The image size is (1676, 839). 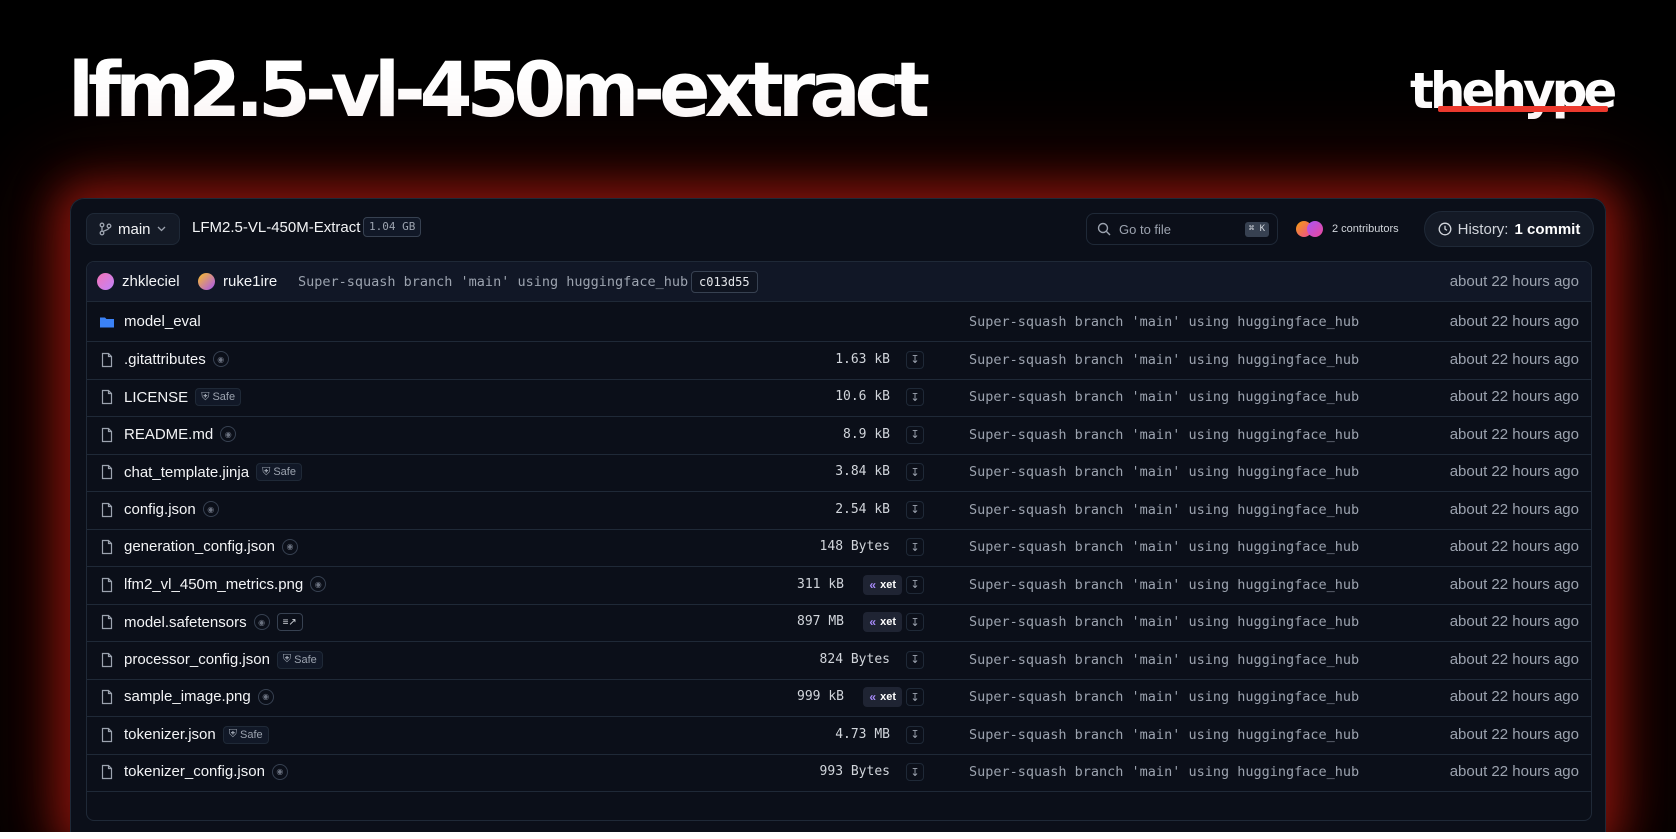 What do you see at coordinates (250, 281) in the screenshot?
I see `author-name: ruke1ire` at bounding box center [250, 281].